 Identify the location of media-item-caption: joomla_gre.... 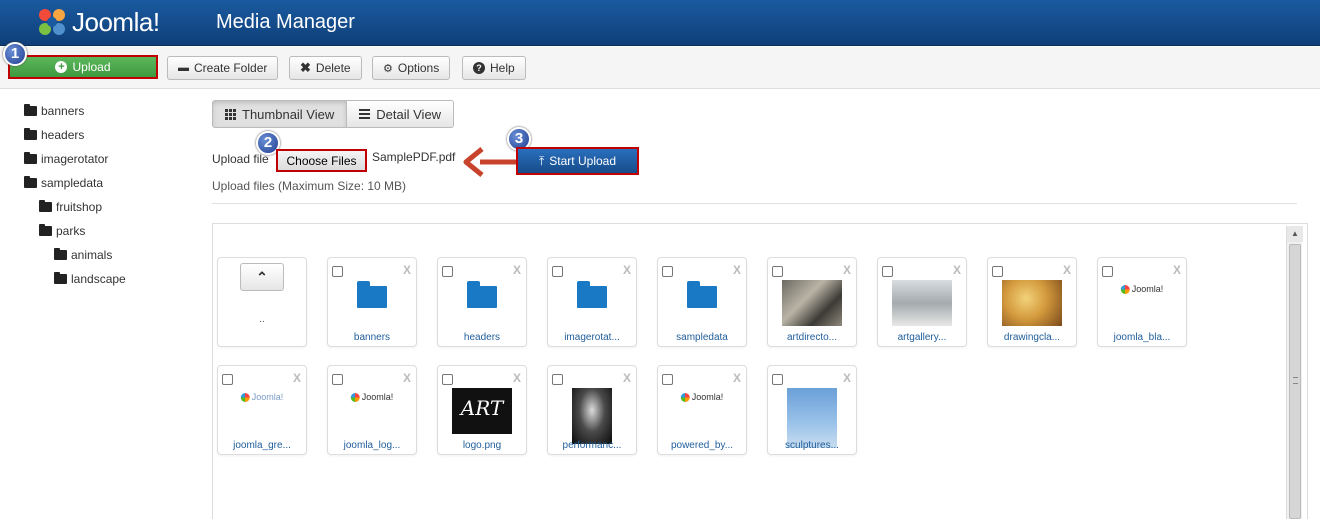
(262, 445).